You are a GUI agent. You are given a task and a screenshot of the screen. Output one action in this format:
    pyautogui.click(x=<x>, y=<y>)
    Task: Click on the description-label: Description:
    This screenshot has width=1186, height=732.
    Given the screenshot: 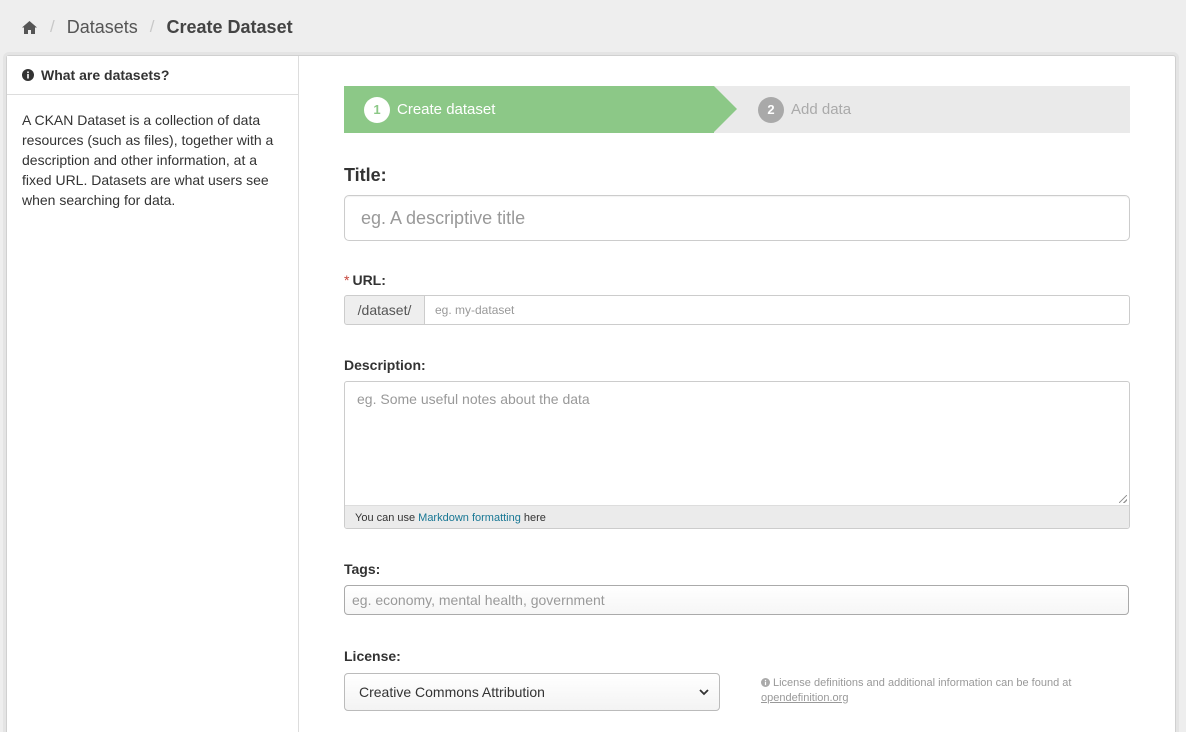 What is the action you would take?
    pyautogui.click(x=385, y=365)
    